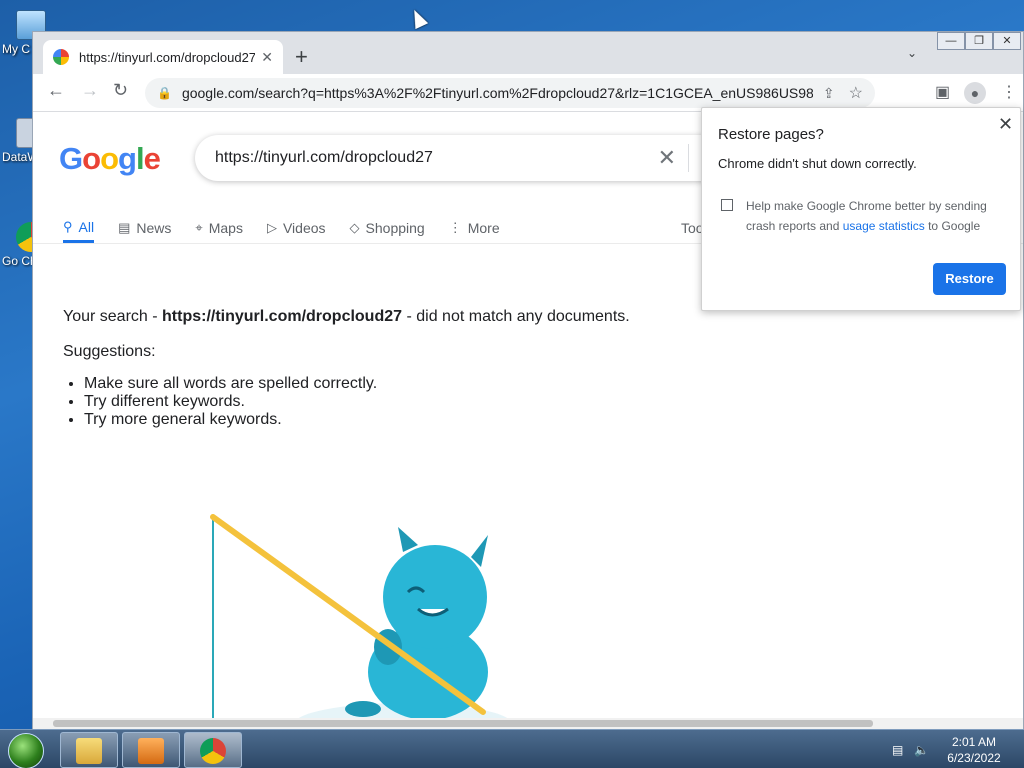 This screenshot has width=1024, height=768. What do you see at coordinates (271, 227) in the screenshot?
I see `video-play-icon: ▷` at bounding box center [271, 227].